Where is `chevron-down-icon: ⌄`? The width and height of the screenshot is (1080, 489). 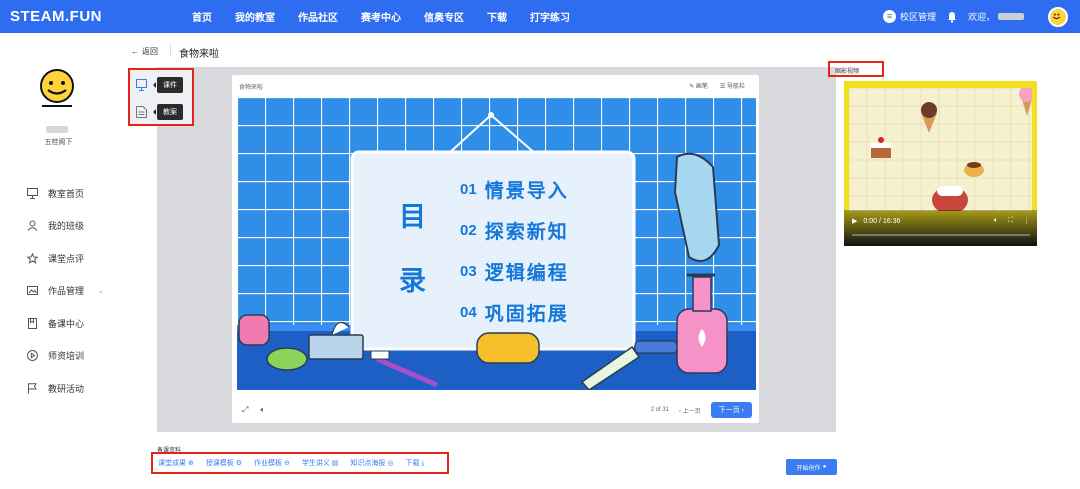 chevron-down-icon: ⌄ is located at coordinates (101, 291).